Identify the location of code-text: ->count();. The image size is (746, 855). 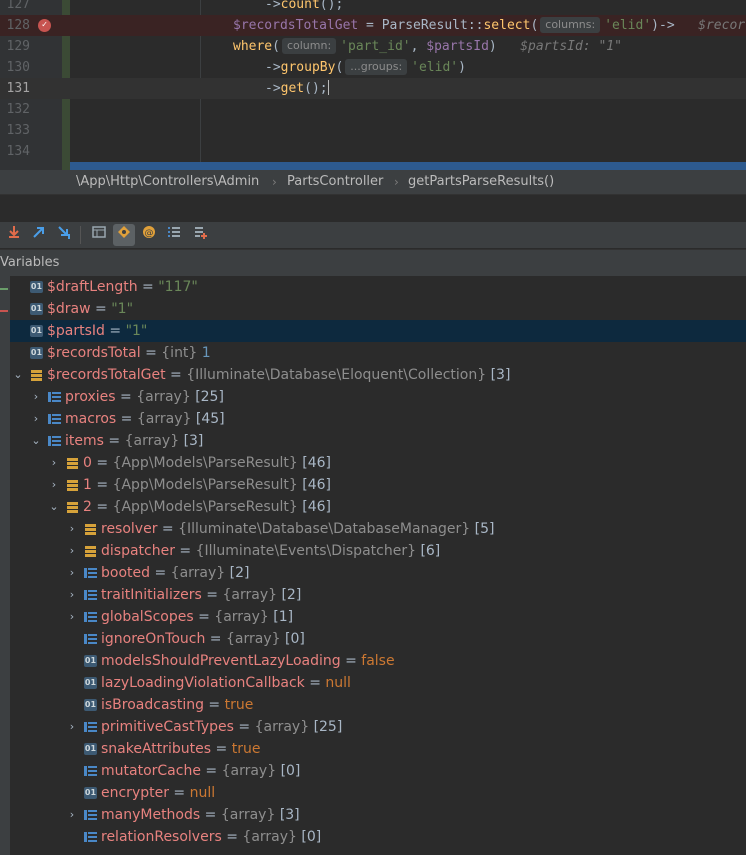
(304, 6).